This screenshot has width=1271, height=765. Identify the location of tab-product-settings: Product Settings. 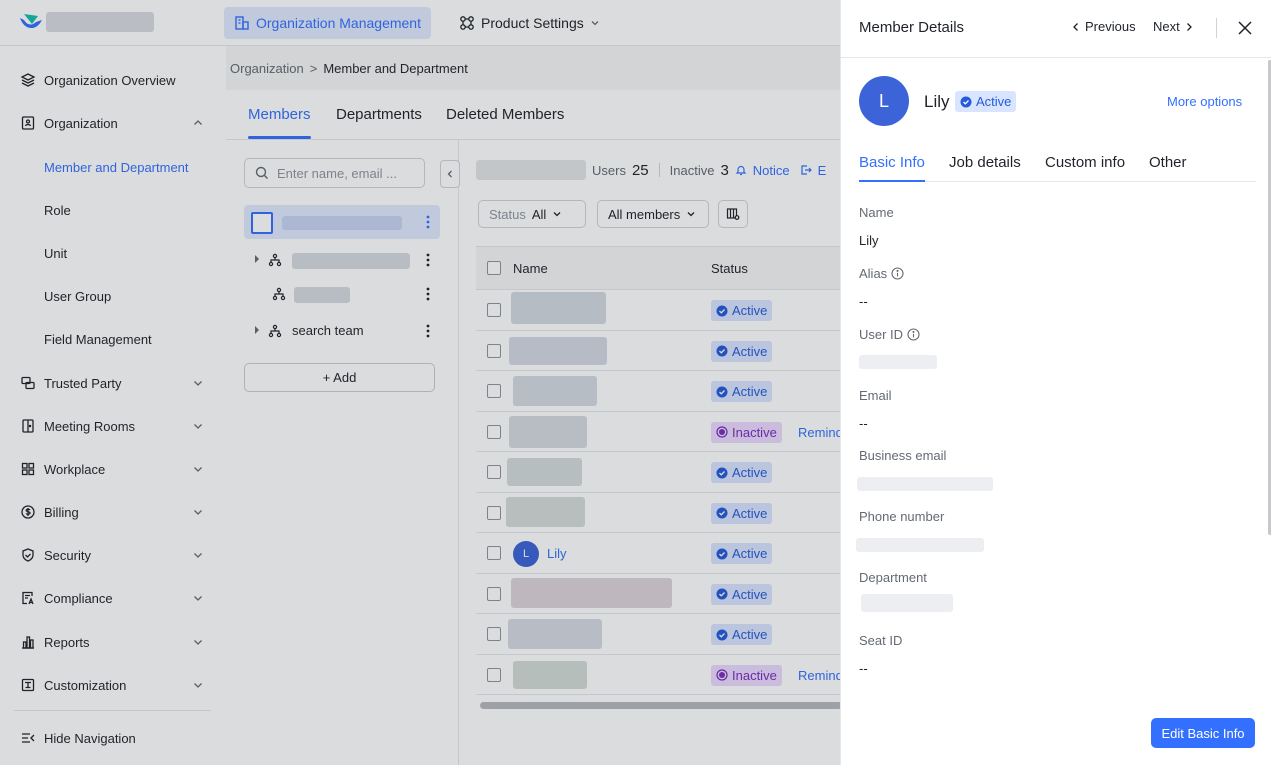
(529, 23).